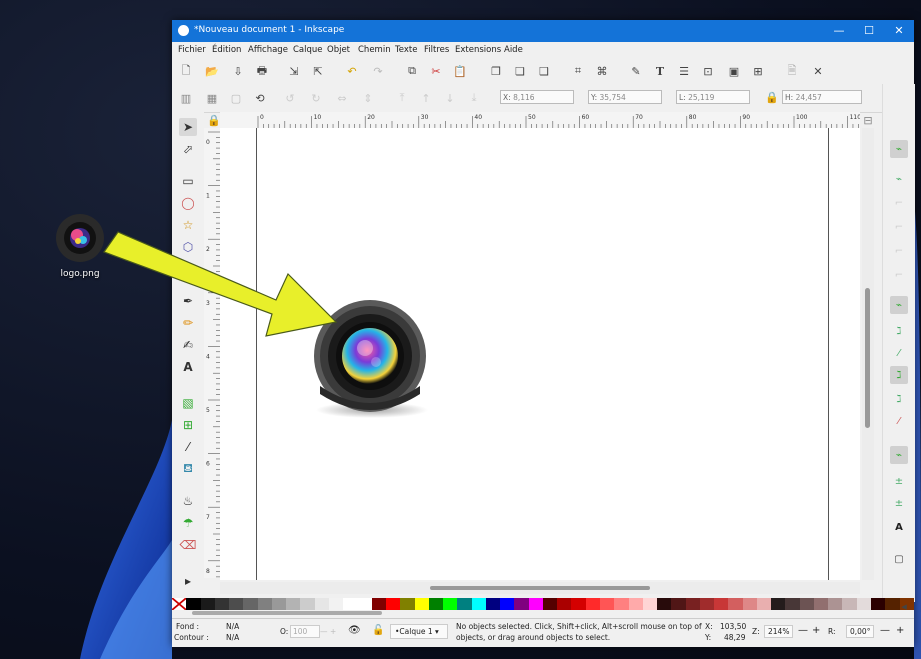 Image resolution: width=921 pixels, height=659 pixels. What do you see at coordinates (188, 181) in the screenshot?
I see `rectangle-tool-icon: ▭` at bounding box center [188, 181].